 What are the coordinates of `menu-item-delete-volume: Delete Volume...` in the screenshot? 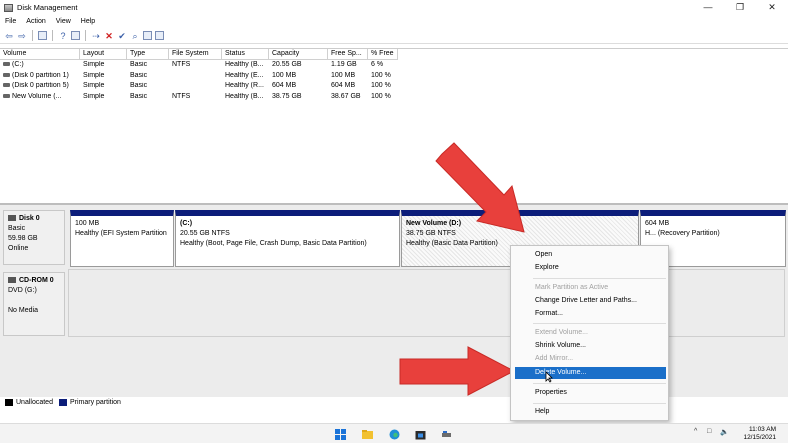 It's located at (590, 373).